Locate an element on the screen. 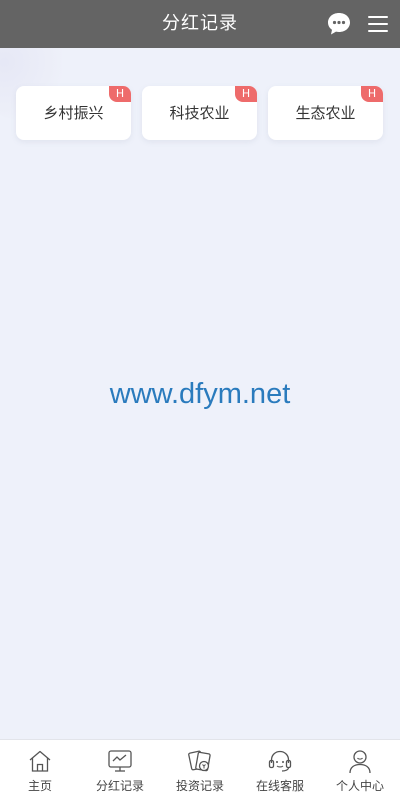 The width and height of the screenshot is (400, 800). nav-label-profile: 个人中心 is located at coordinates (359, 786).